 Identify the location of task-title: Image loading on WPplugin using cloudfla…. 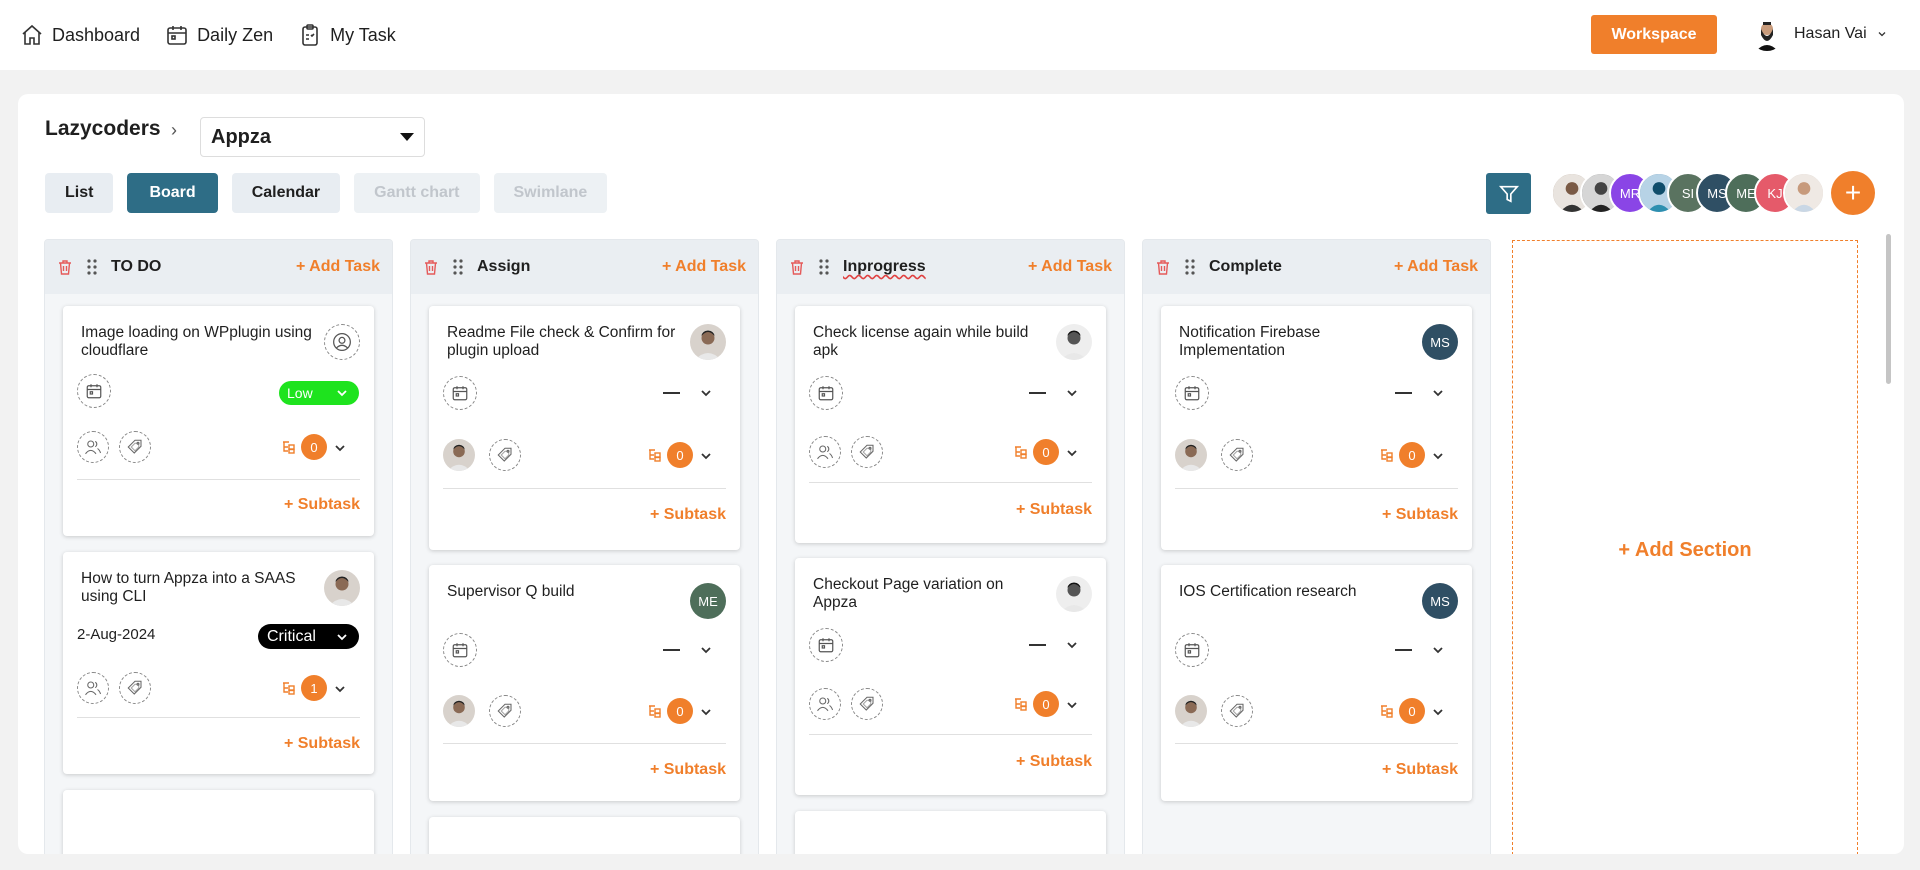
(198, 342).